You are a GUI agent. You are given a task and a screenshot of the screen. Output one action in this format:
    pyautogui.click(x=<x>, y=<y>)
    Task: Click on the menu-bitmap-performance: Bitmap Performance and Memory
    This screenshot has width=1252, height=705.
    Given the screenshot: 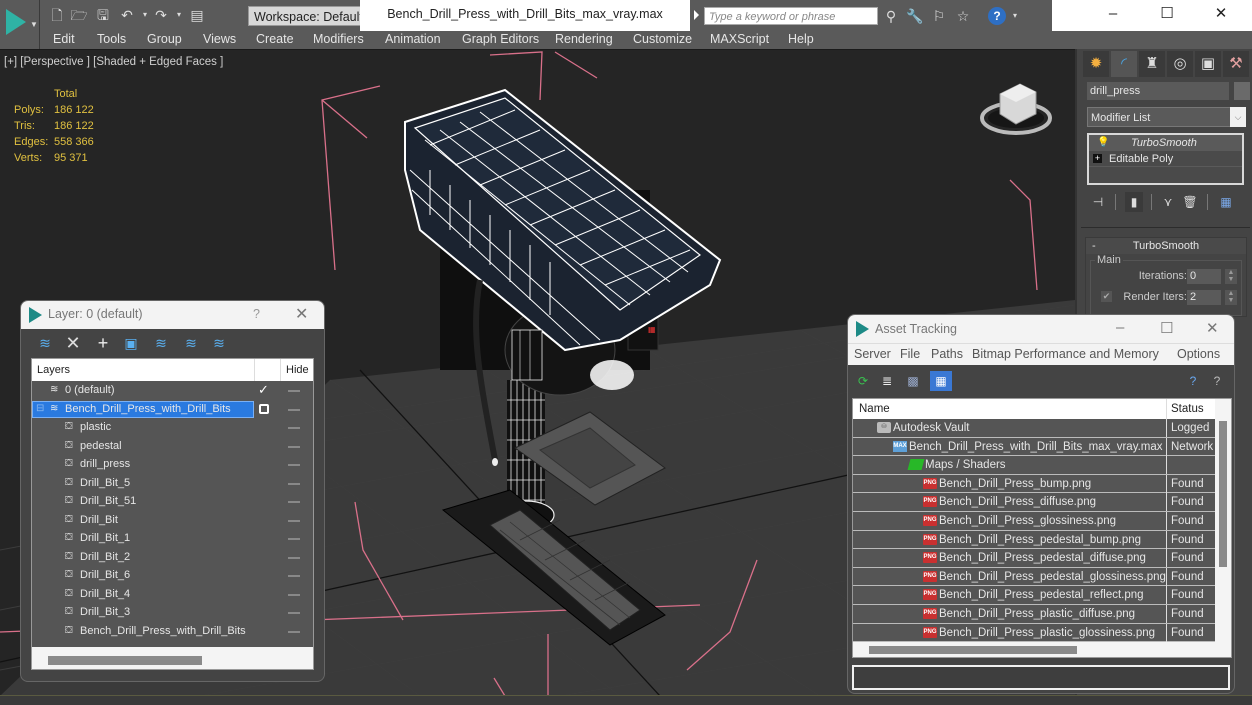 What is the action you would take?
    pyautogui.click(x=1065, y=354)
    